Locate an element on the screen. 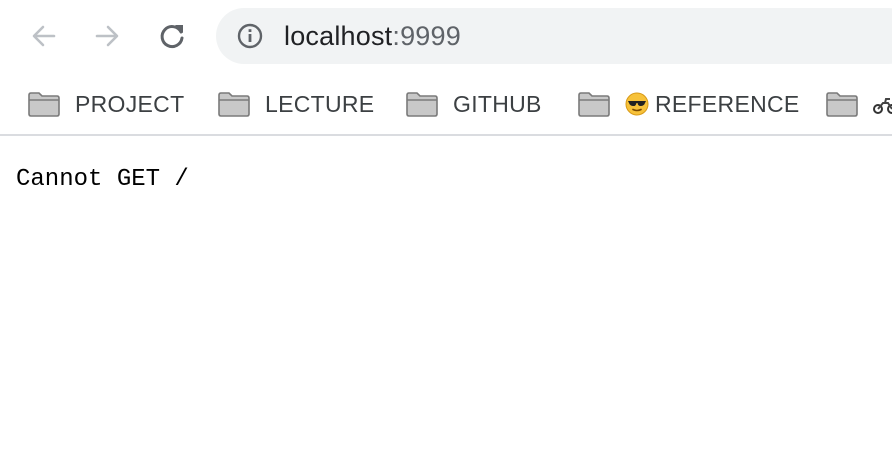 The width and height of the screenshot is (892, 454). url-port: :9999 is located at coordinates (426, 36).